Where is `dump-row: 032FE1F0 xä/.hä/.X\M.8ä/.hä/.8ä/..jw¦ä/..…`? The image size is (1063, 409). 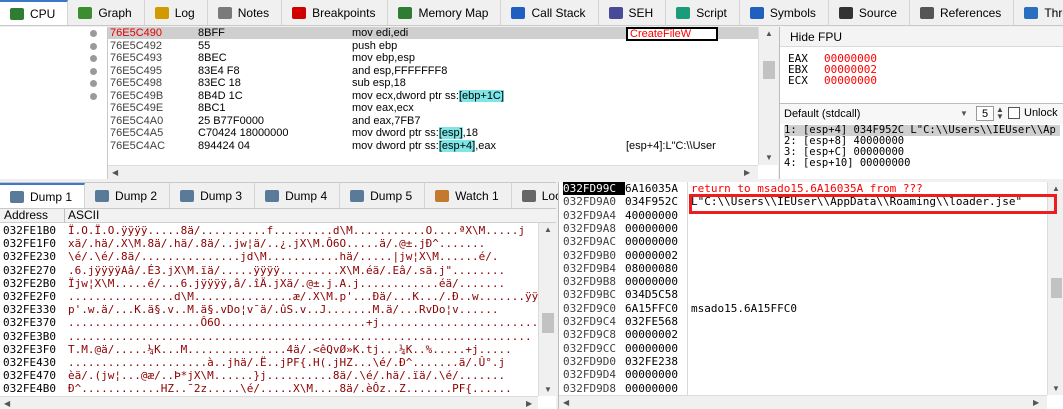 dump-row: 032FE1F0 xä/.hä/.X\M.8ä/.hä/.8ä/..jw¦ä/..… is located at coordinates (270, 243).